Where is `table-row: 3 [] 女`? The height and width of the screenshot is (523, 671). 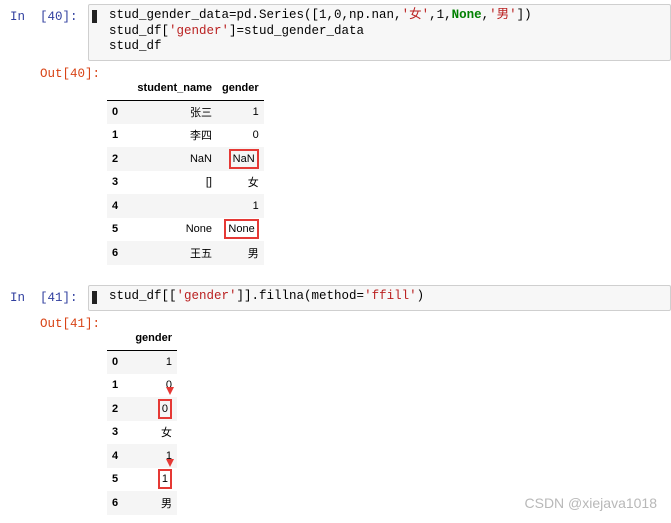
table-row: 3 [] 女 is located at coordinates (185, 183).